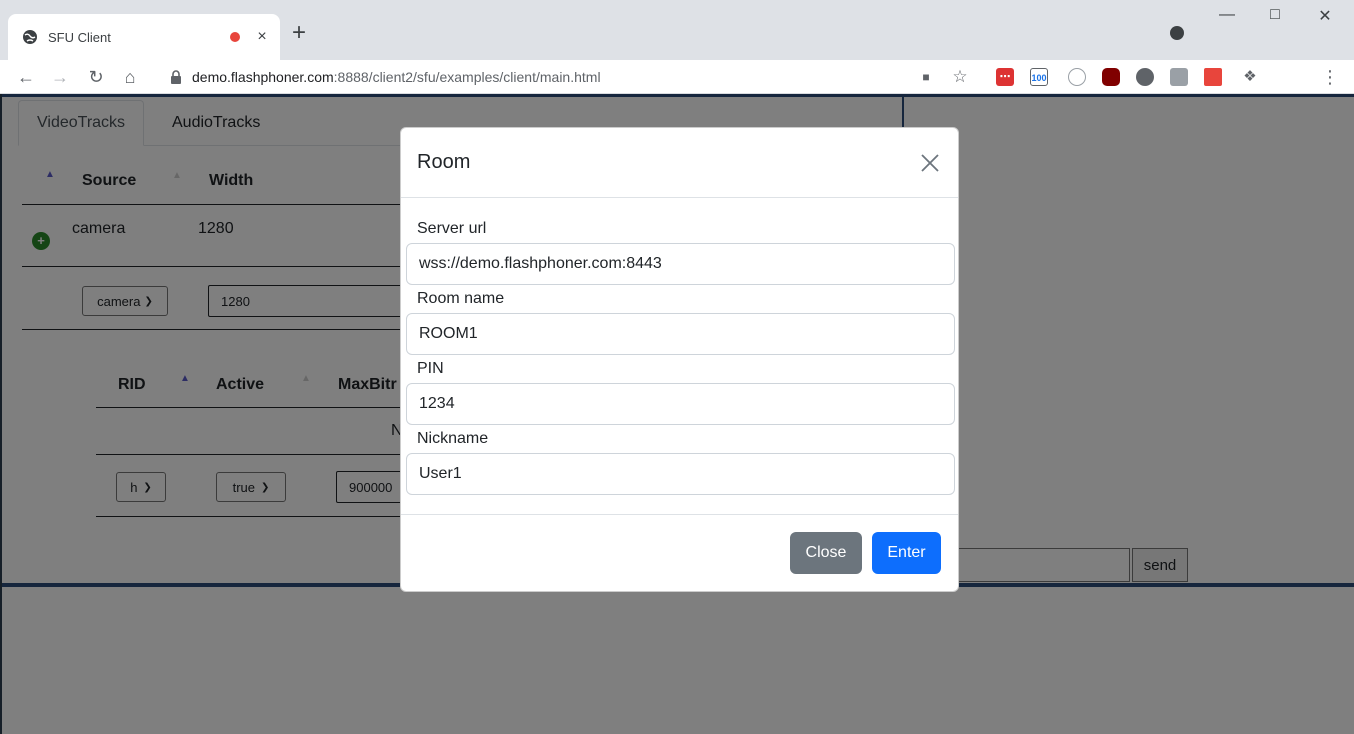 The height and width of the screenshot is (734, 1354). Describe the element at coordinates (262, 37) in the screenshot. I see `tab-close-icon: ×` at that location.